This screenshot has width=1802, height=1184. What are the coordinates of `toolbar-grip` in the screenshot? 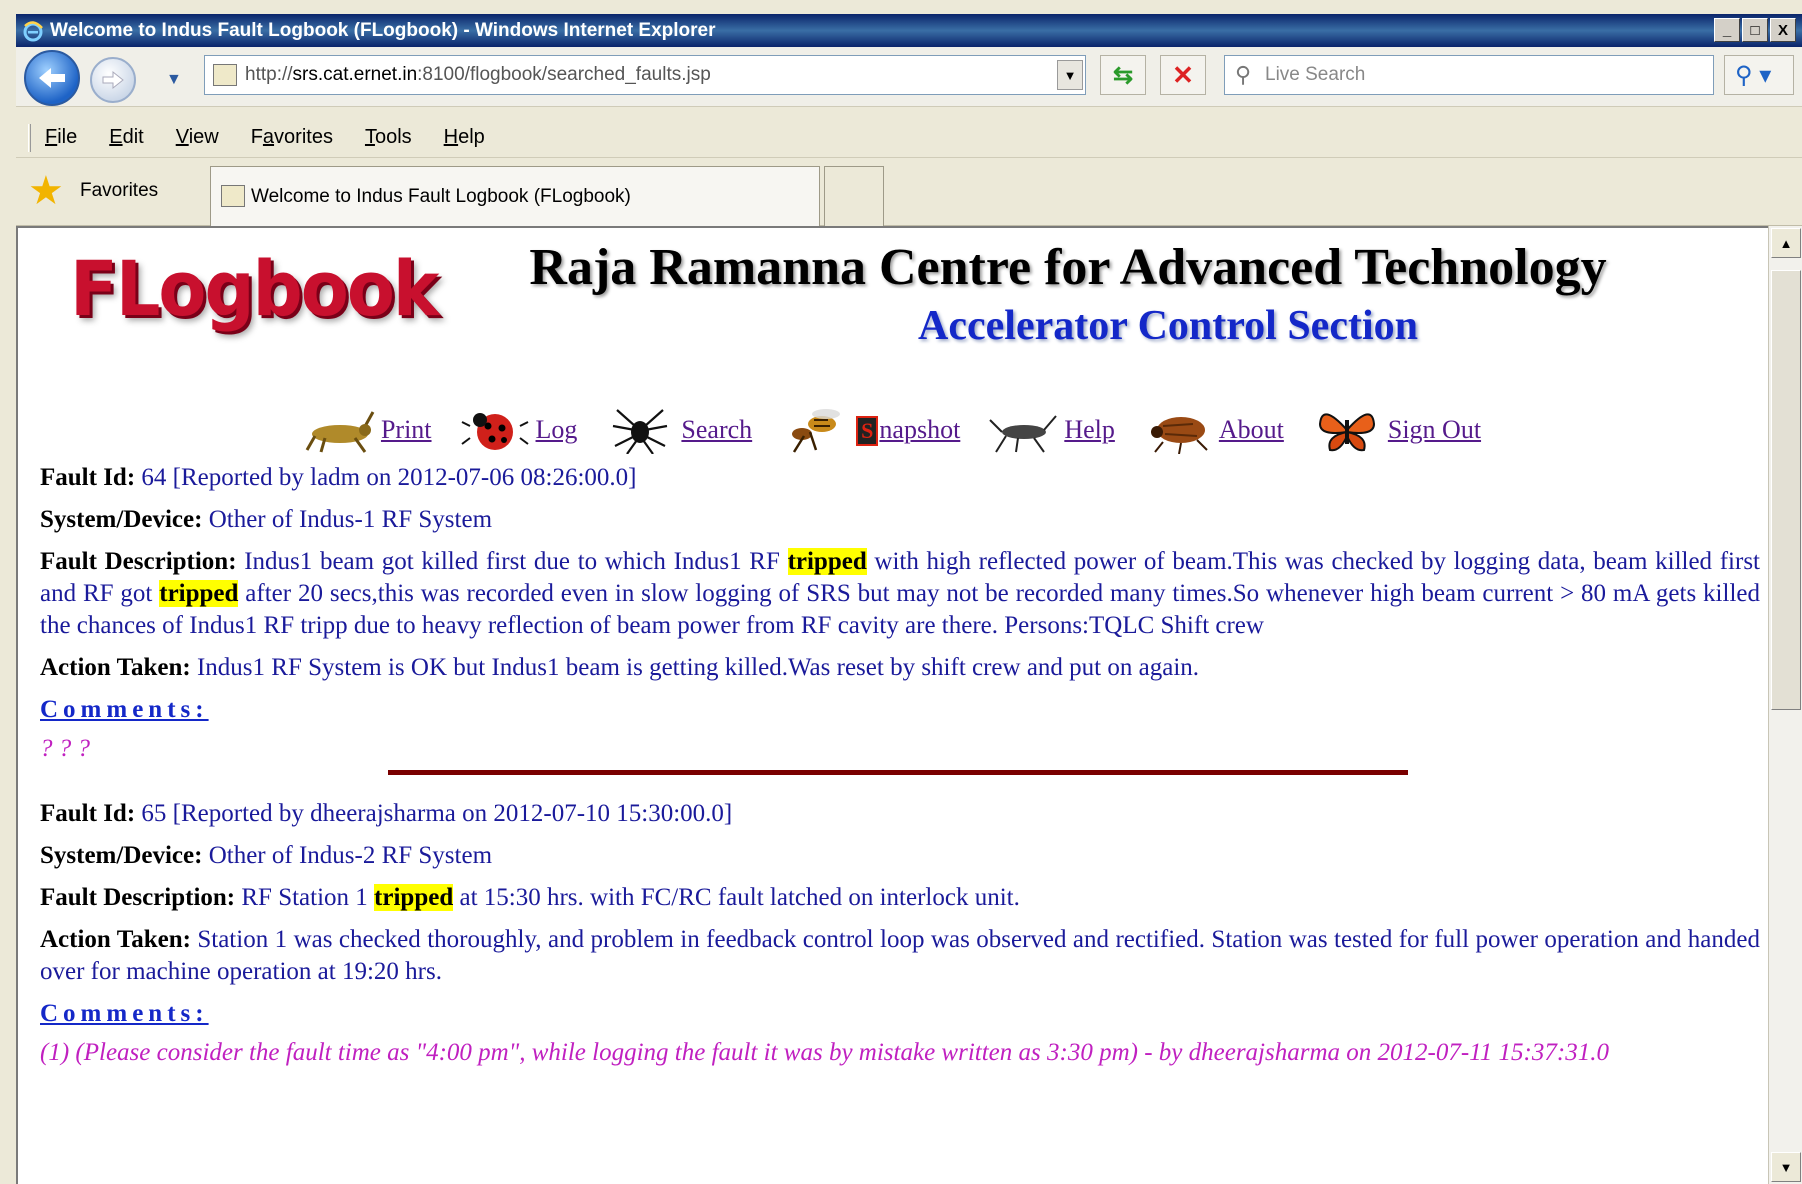 It's located at (29, 137).